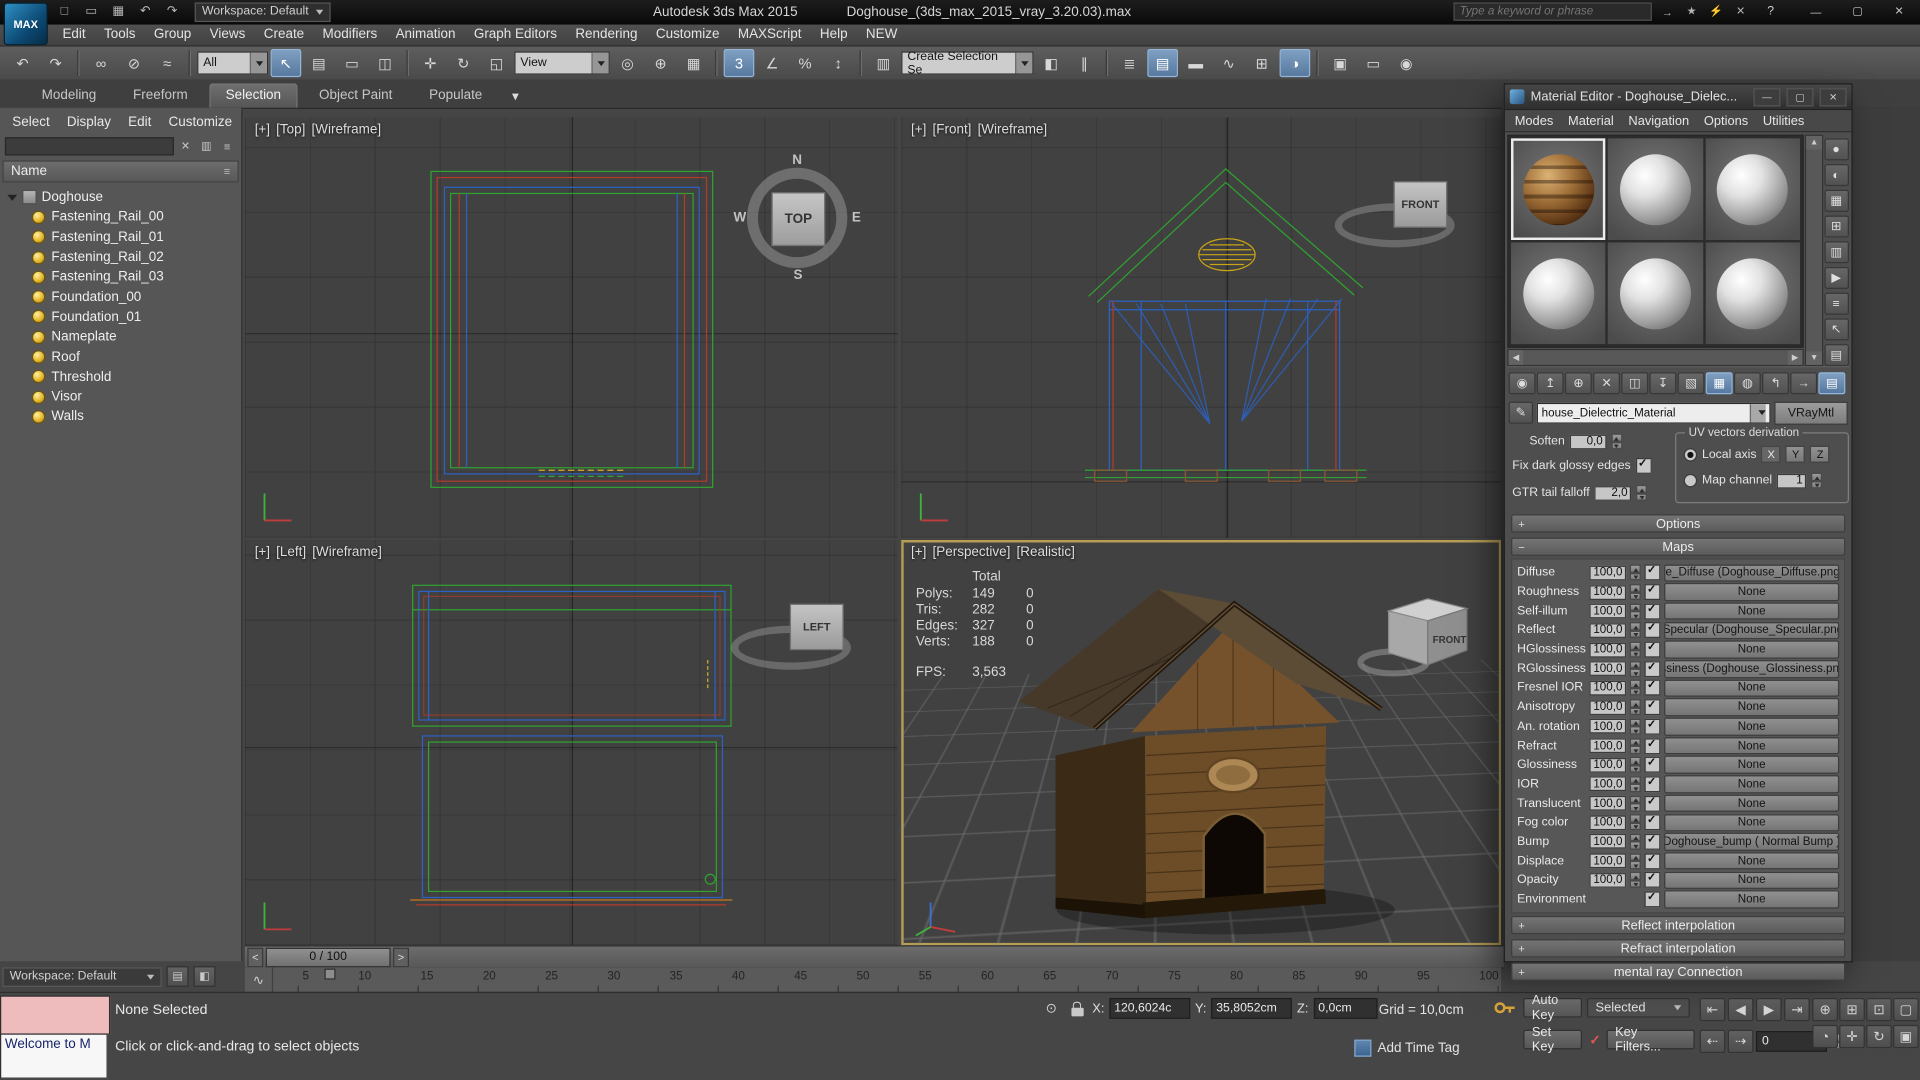 This screenshot has width=1920, height=1080. Describe the element at coordinates (12, 197) in the screenshot. I see `expand-collapse-icon` at that location.